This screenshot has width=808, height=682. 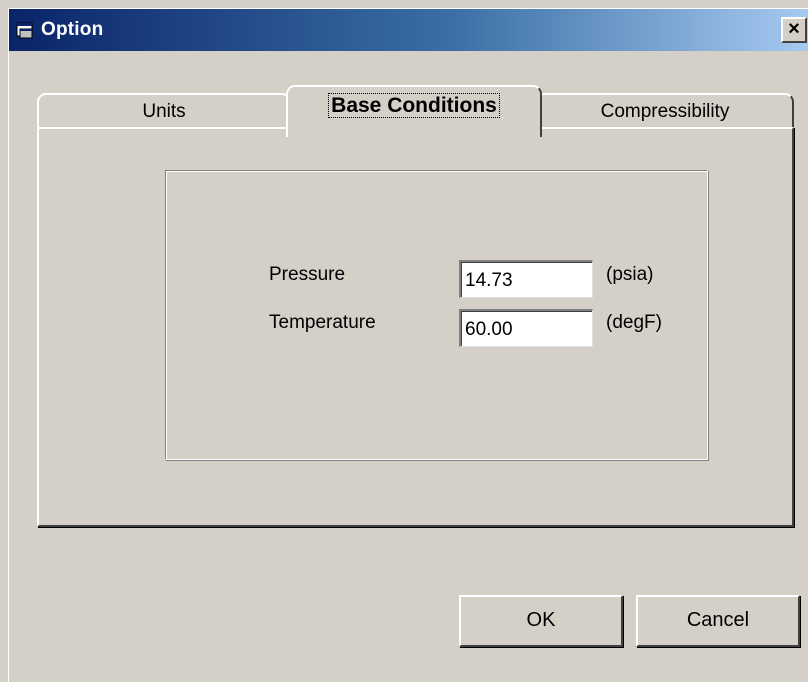 I want to click on tab-base-conditions-label: Base Conditions, so click(x=414, y=105).